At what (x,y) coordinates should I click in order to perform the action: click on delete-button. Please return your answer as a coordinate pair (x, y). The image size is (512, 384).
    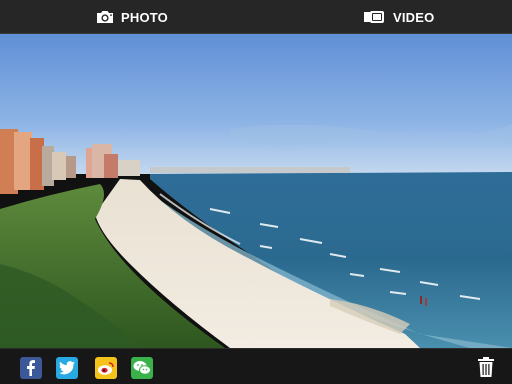
    Looking at the image, I should click on (486, 367).